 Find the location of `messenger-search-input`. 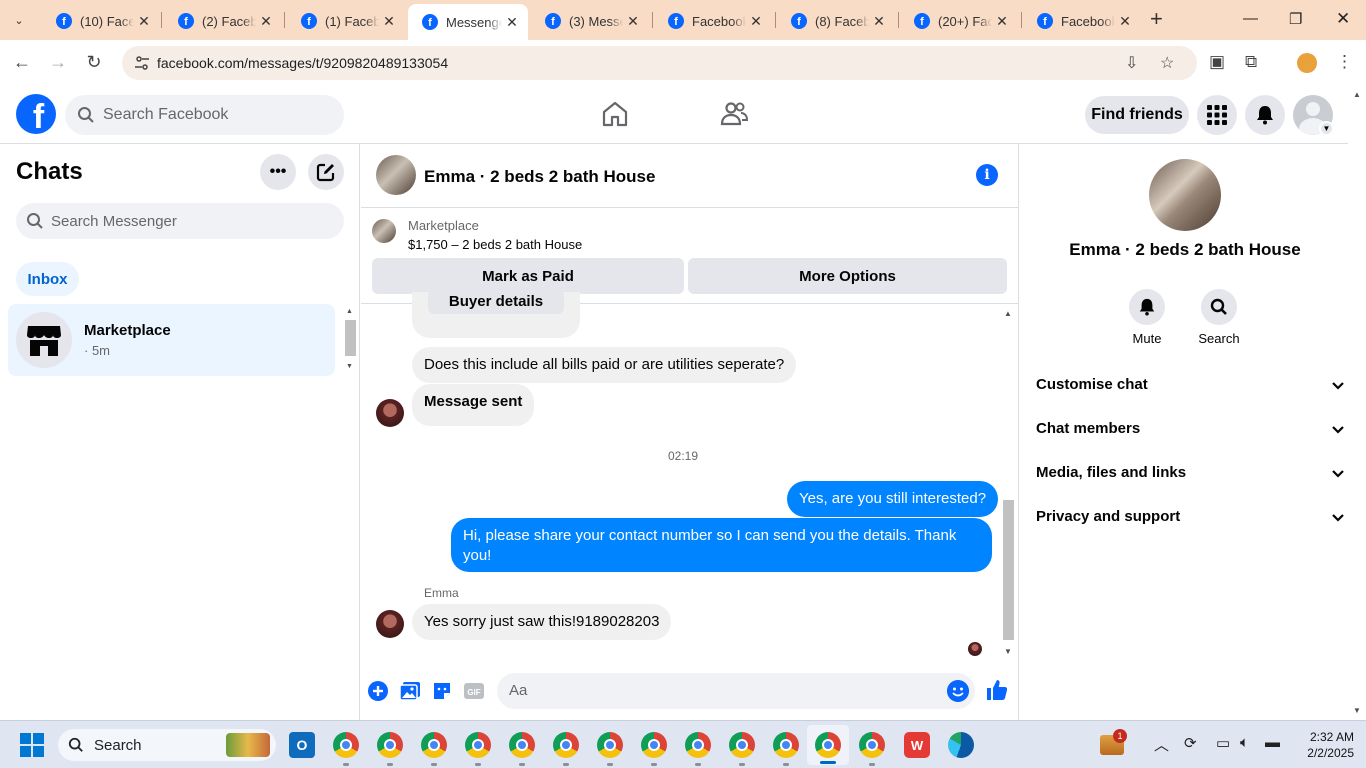

messenger-search-input is located at coordinates (181, 221).